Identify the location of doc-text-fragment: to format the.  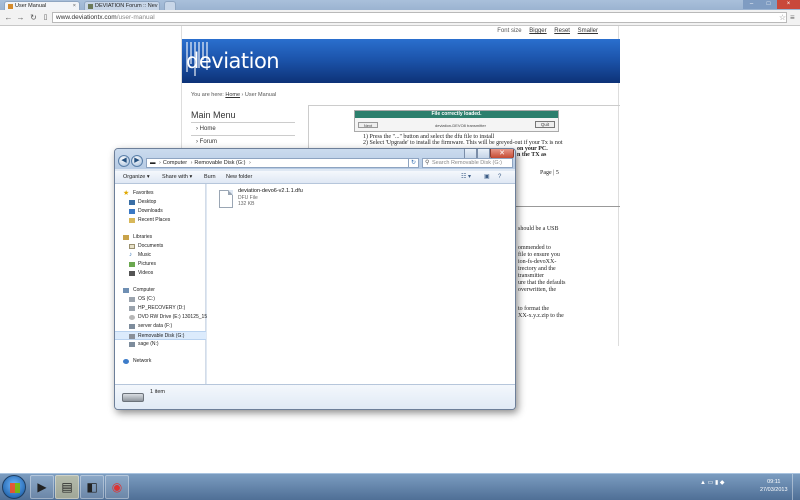
(533, 309).